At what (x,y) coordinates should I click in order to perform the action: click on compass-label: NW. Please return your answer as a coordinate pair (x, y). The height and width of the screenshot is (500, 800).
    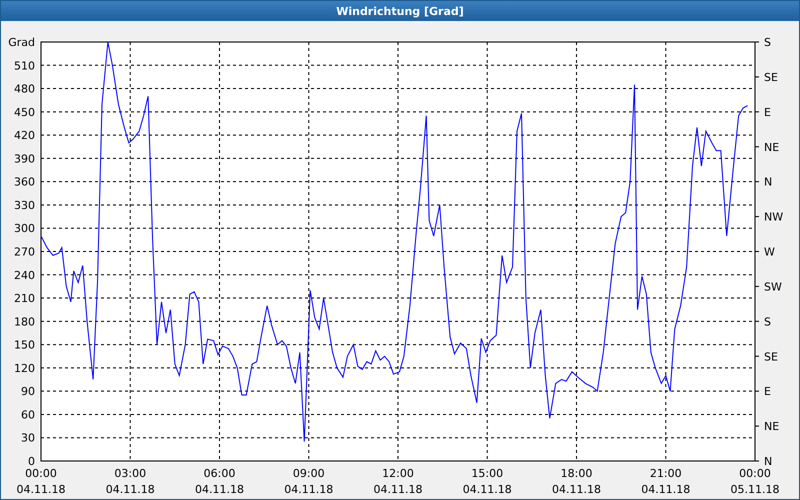
    Looking at the image, I should click on (774, 217).